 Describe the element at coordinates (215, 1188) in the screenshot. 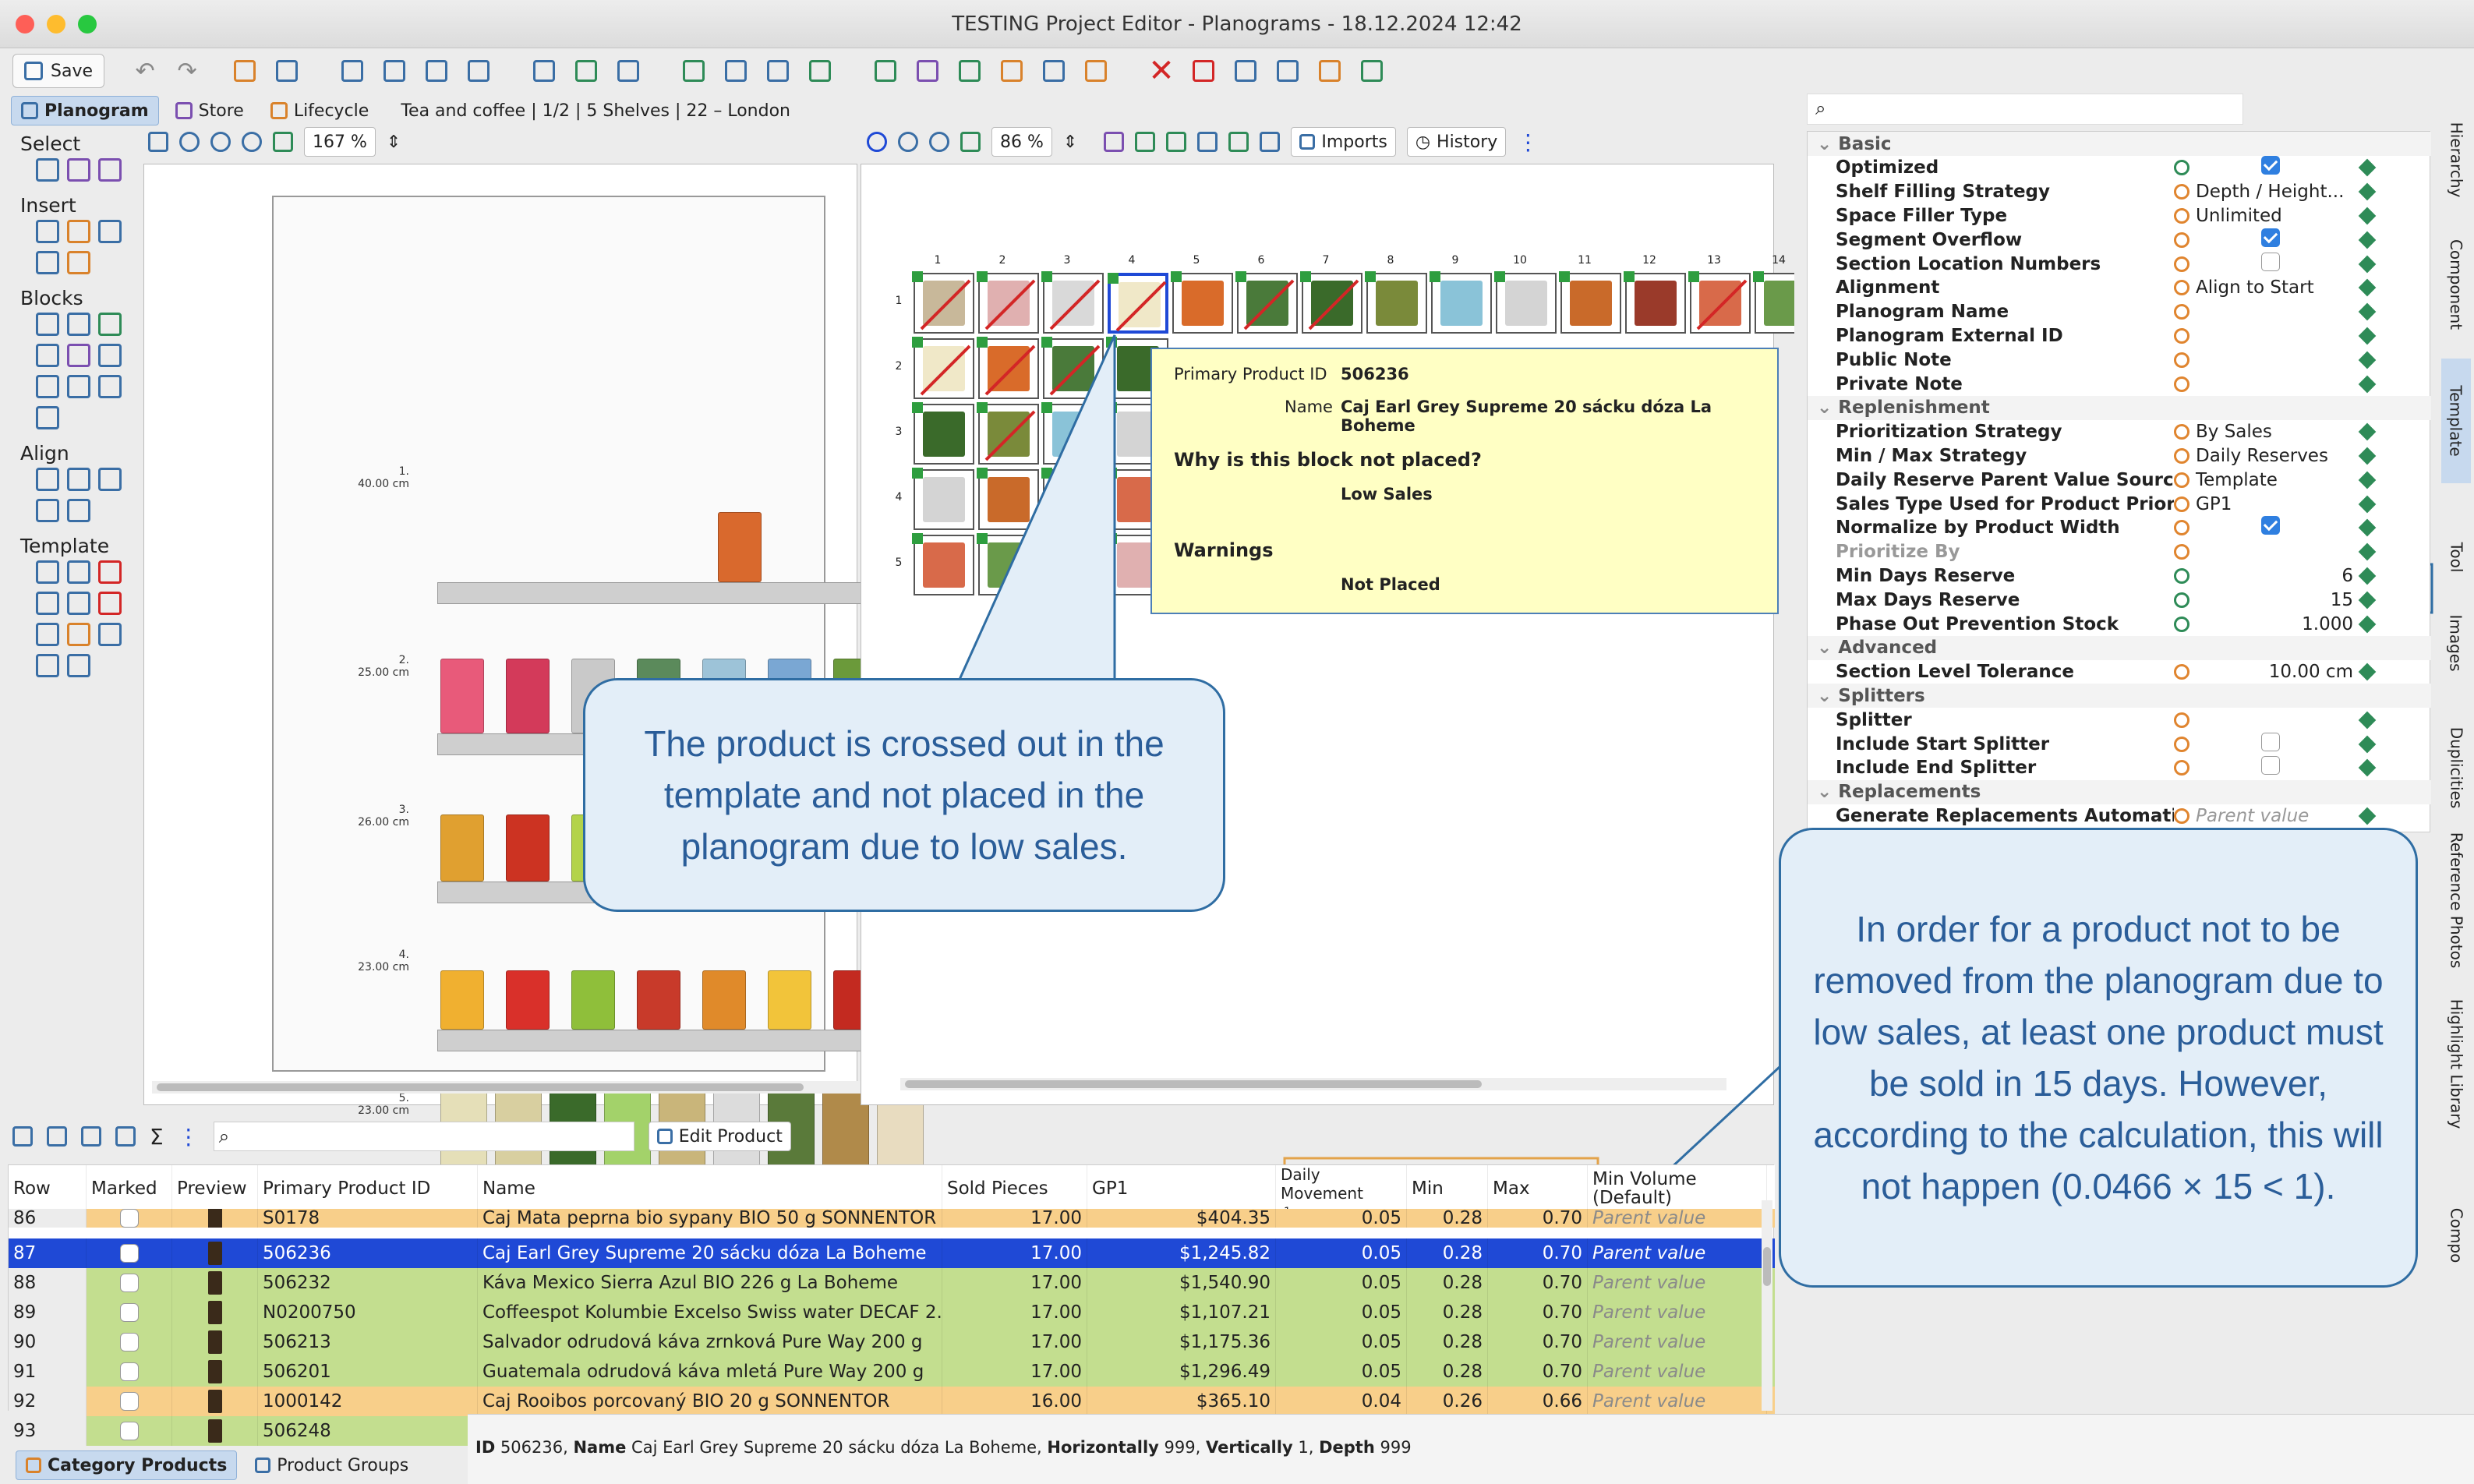

I see `column-header: Preview` at that location.